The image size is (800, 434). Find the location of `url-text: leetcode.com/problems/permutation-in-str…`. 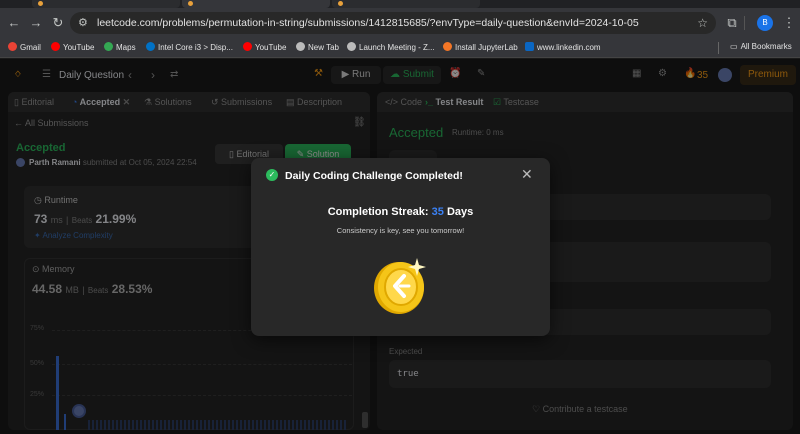

url-text: leetcode.com/problems/permutation-in-str… is located at coordinates (368, 23).